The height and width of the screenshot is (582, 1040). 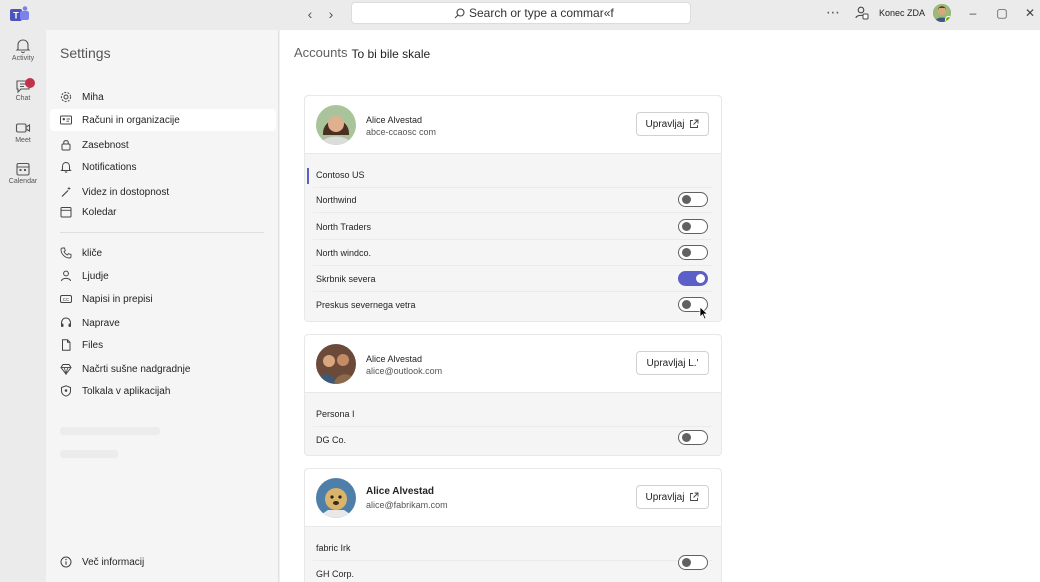 I want to click on id-card-icon, so click(x=66, y=120).